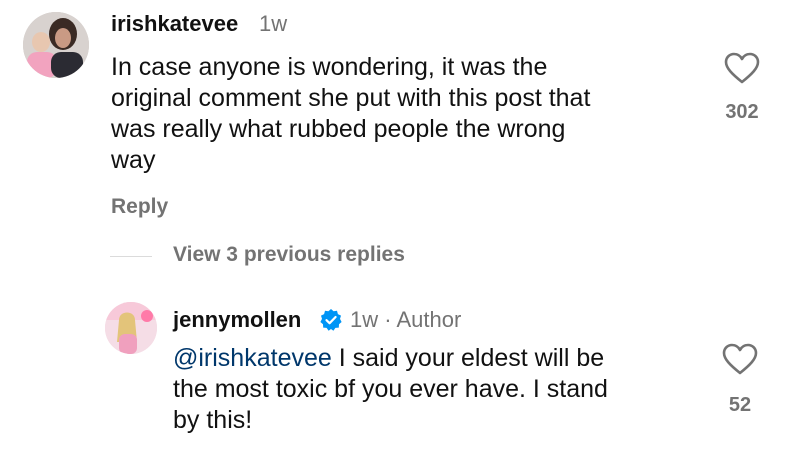 This screenshot has width=800, height=449. I want to click on reply-text-line: @irishkatevee I said your eldest will be, so click(438, 358).